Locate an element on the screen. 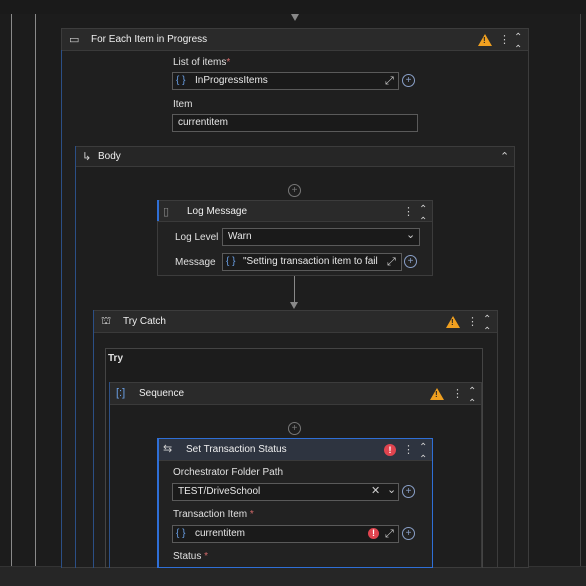 Image resolution: width=586 pixels, height=586 pixels. body-arrow-icon: ↳ is located at coordinates (87, 157).